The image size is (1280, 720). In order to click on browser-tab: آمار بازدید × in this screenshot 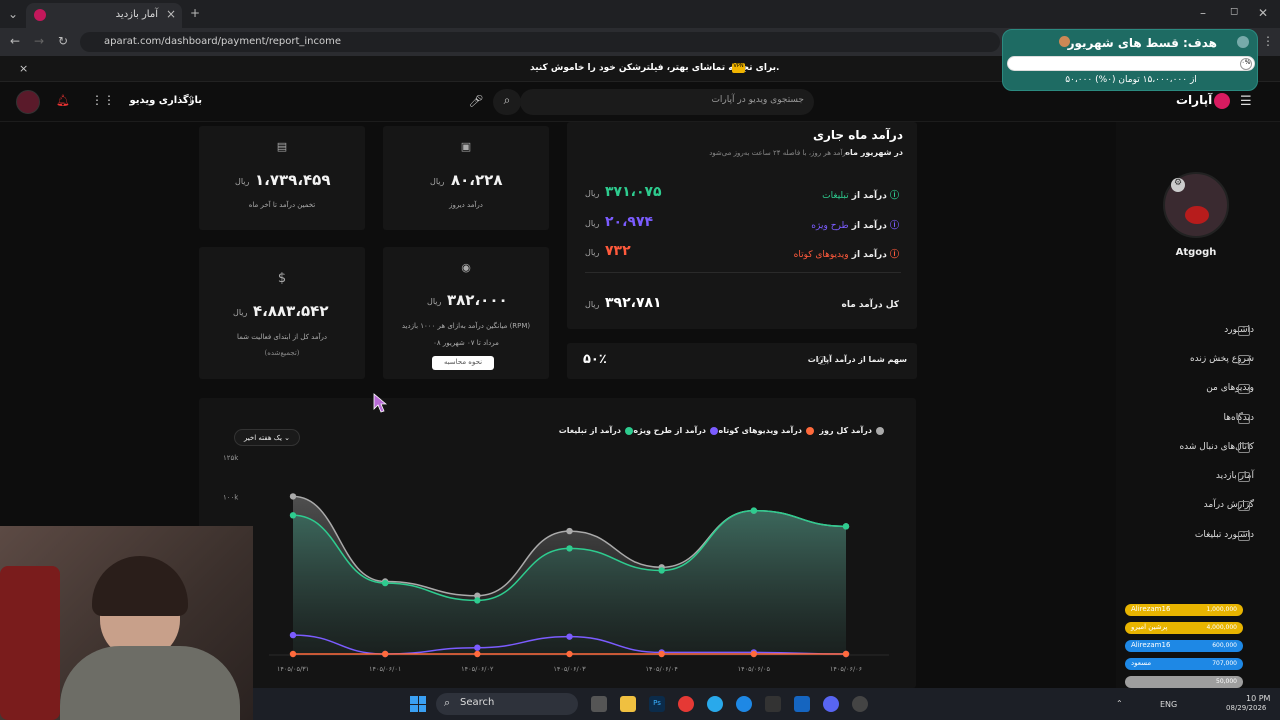, I will do `click(104, 15)`.